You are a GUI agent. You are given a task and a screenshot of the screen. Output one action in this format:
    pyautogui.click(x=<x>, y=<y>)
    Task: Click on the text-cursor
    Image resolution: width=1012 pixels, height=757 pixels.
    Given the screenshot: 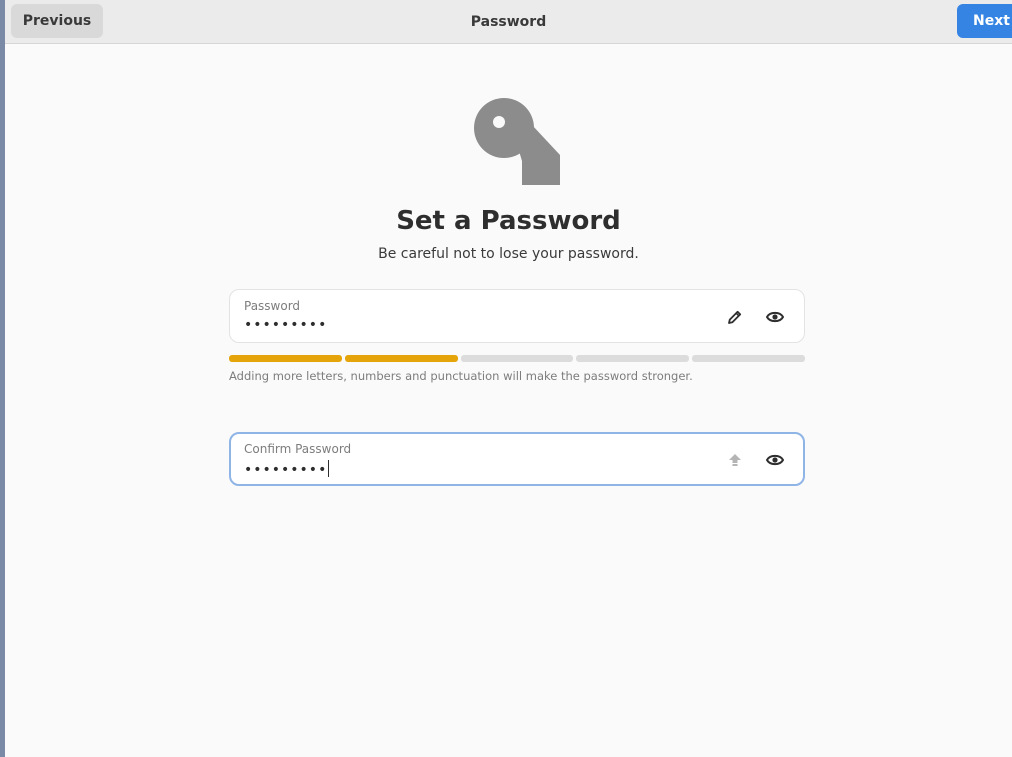 What is the action you would take?
    pyautogui.click(x=329, y=468)
    